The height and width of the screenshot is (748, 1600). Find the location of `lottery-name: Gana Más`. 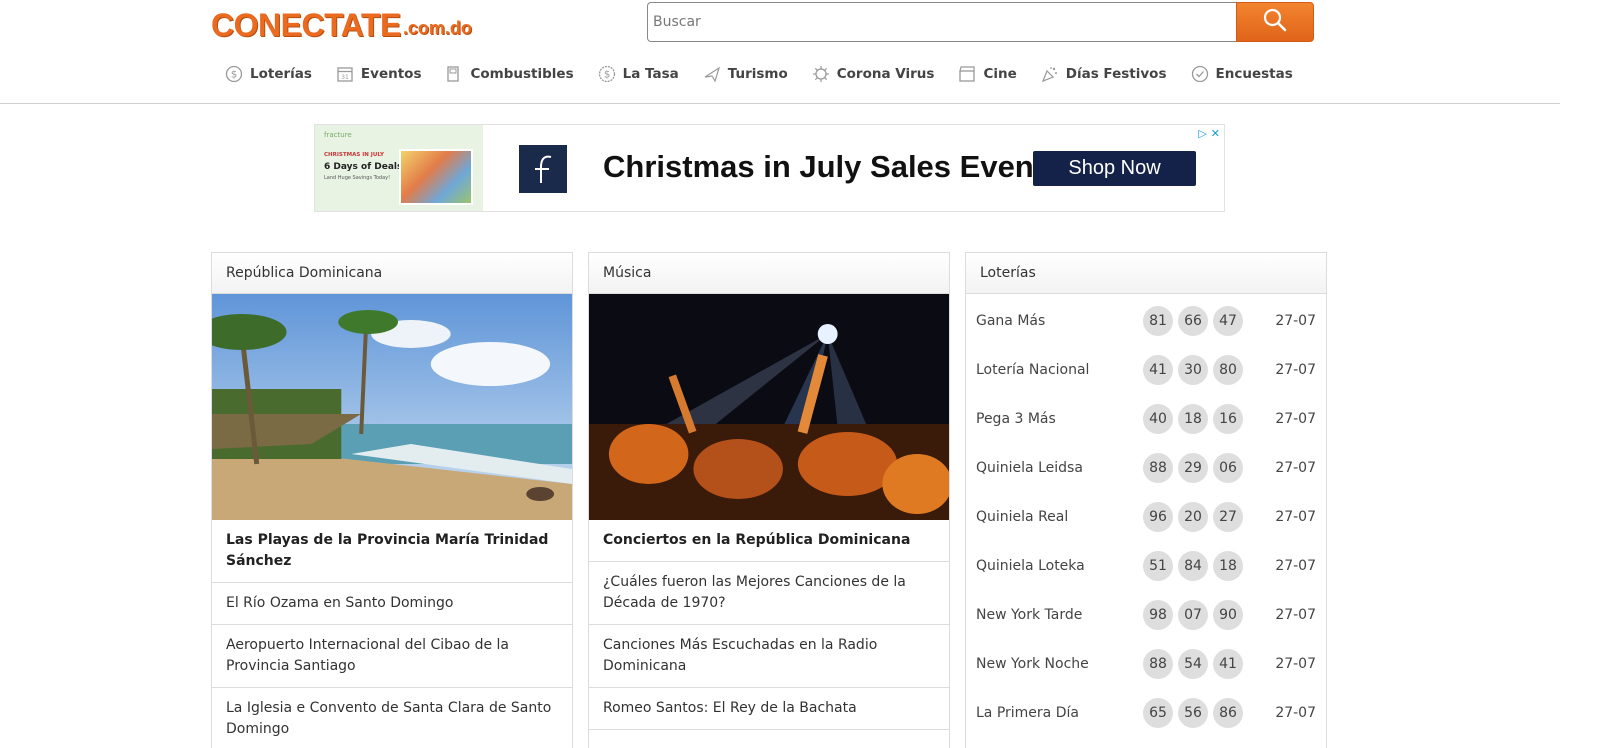

lottery-name: Gana Más is located at coordinates (1059, 321).